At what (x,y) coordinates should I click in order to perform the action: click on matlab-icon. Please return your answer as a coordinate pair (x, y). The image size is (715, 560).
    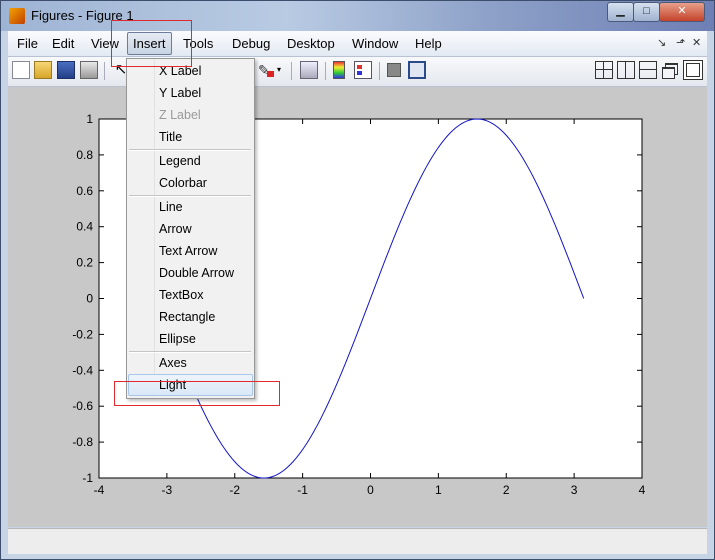
    Looking at the image, I should click on (17, 16).